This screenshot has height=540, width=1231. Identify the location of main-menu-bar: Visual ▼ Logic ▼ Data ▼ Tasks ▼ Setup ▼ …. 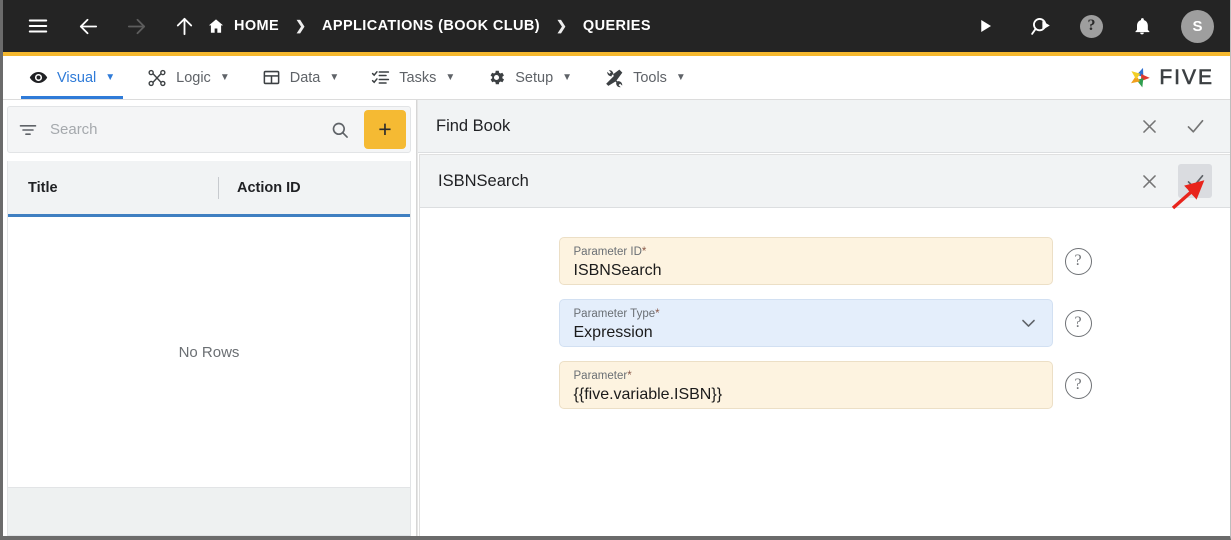
(616, 78).